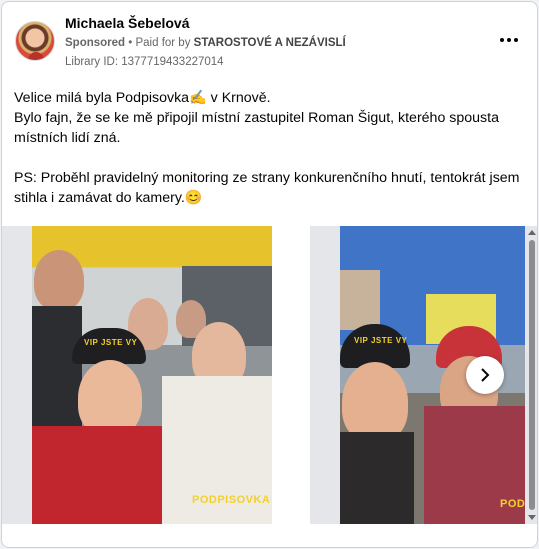 This screenshot has height=549, width=539. Describe the element at coordinates (95, 43) in the screenshot. I see `sponsored-label: Sponsored` at that location.